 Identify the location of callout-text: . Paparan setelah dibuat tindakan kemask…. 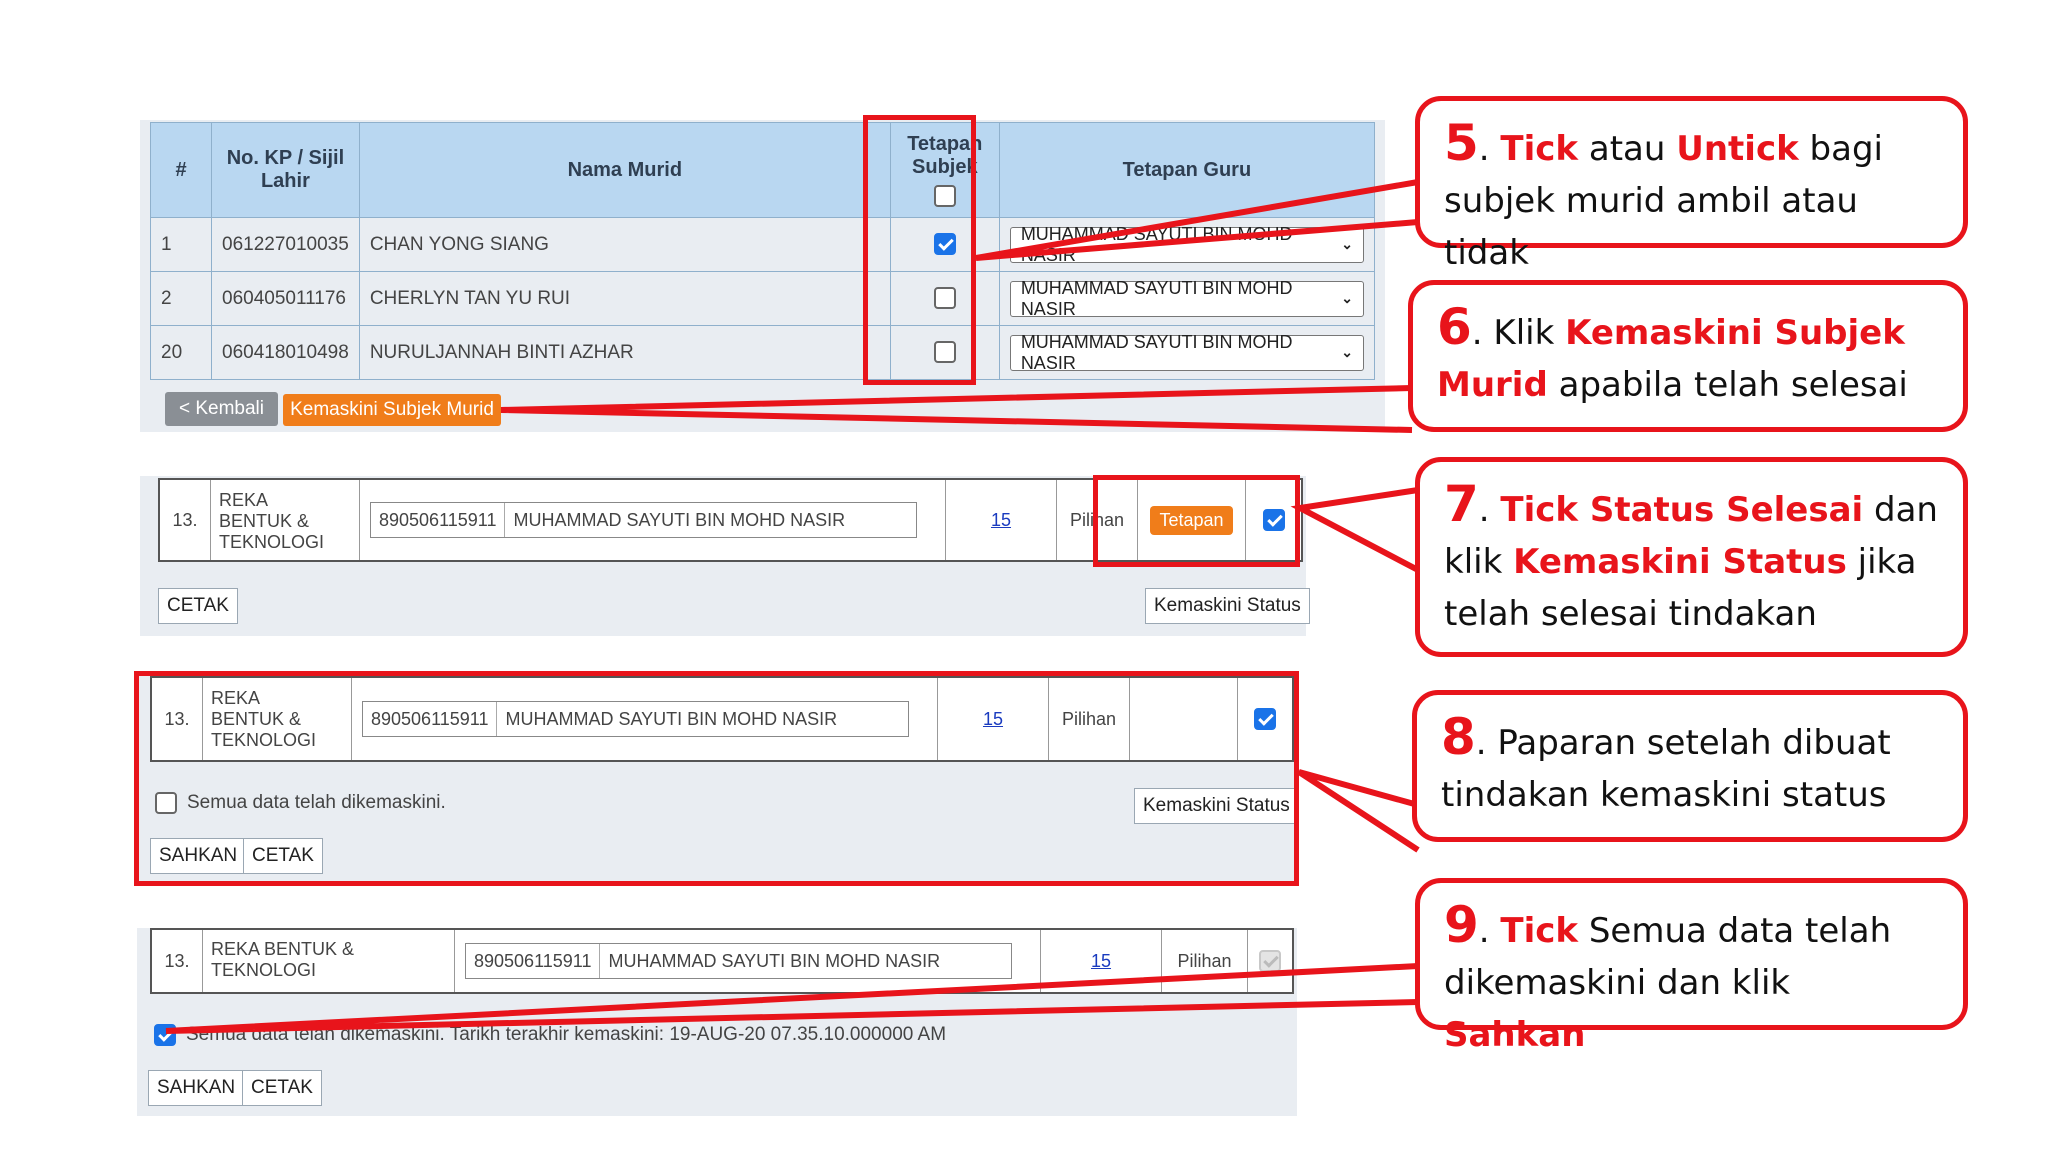
(1666, 769).